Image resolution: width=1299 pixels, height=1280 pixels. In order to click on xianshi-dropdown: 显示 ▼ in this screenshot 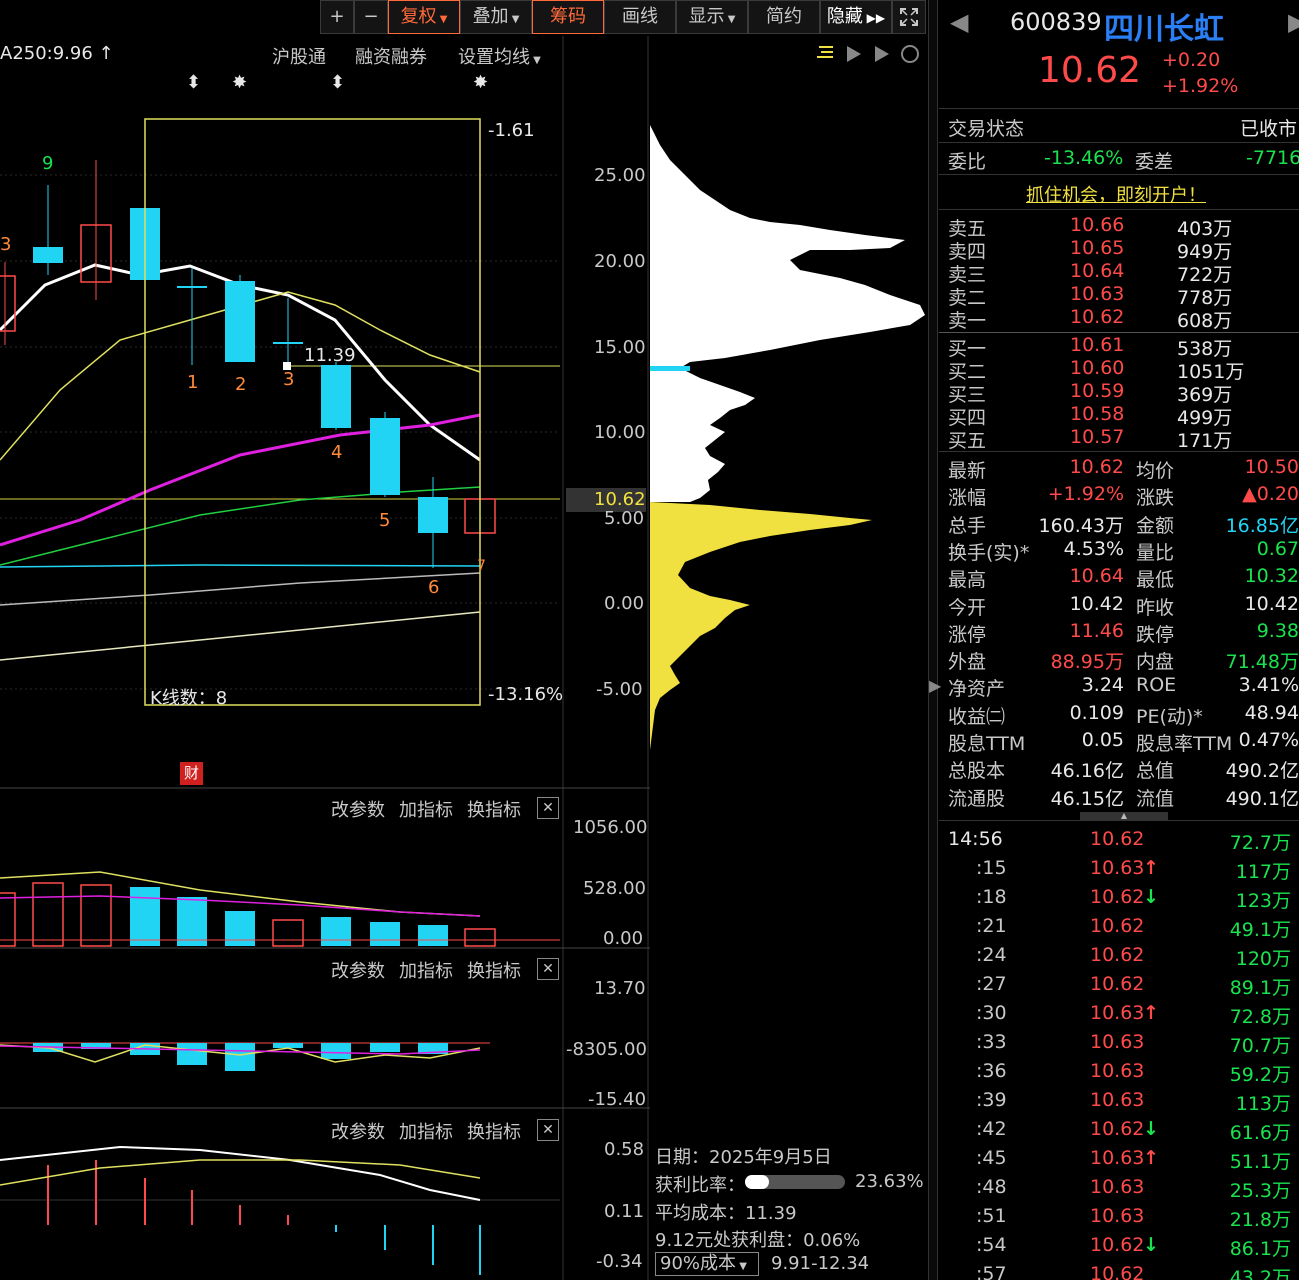, I will do `click(712, 17)`.